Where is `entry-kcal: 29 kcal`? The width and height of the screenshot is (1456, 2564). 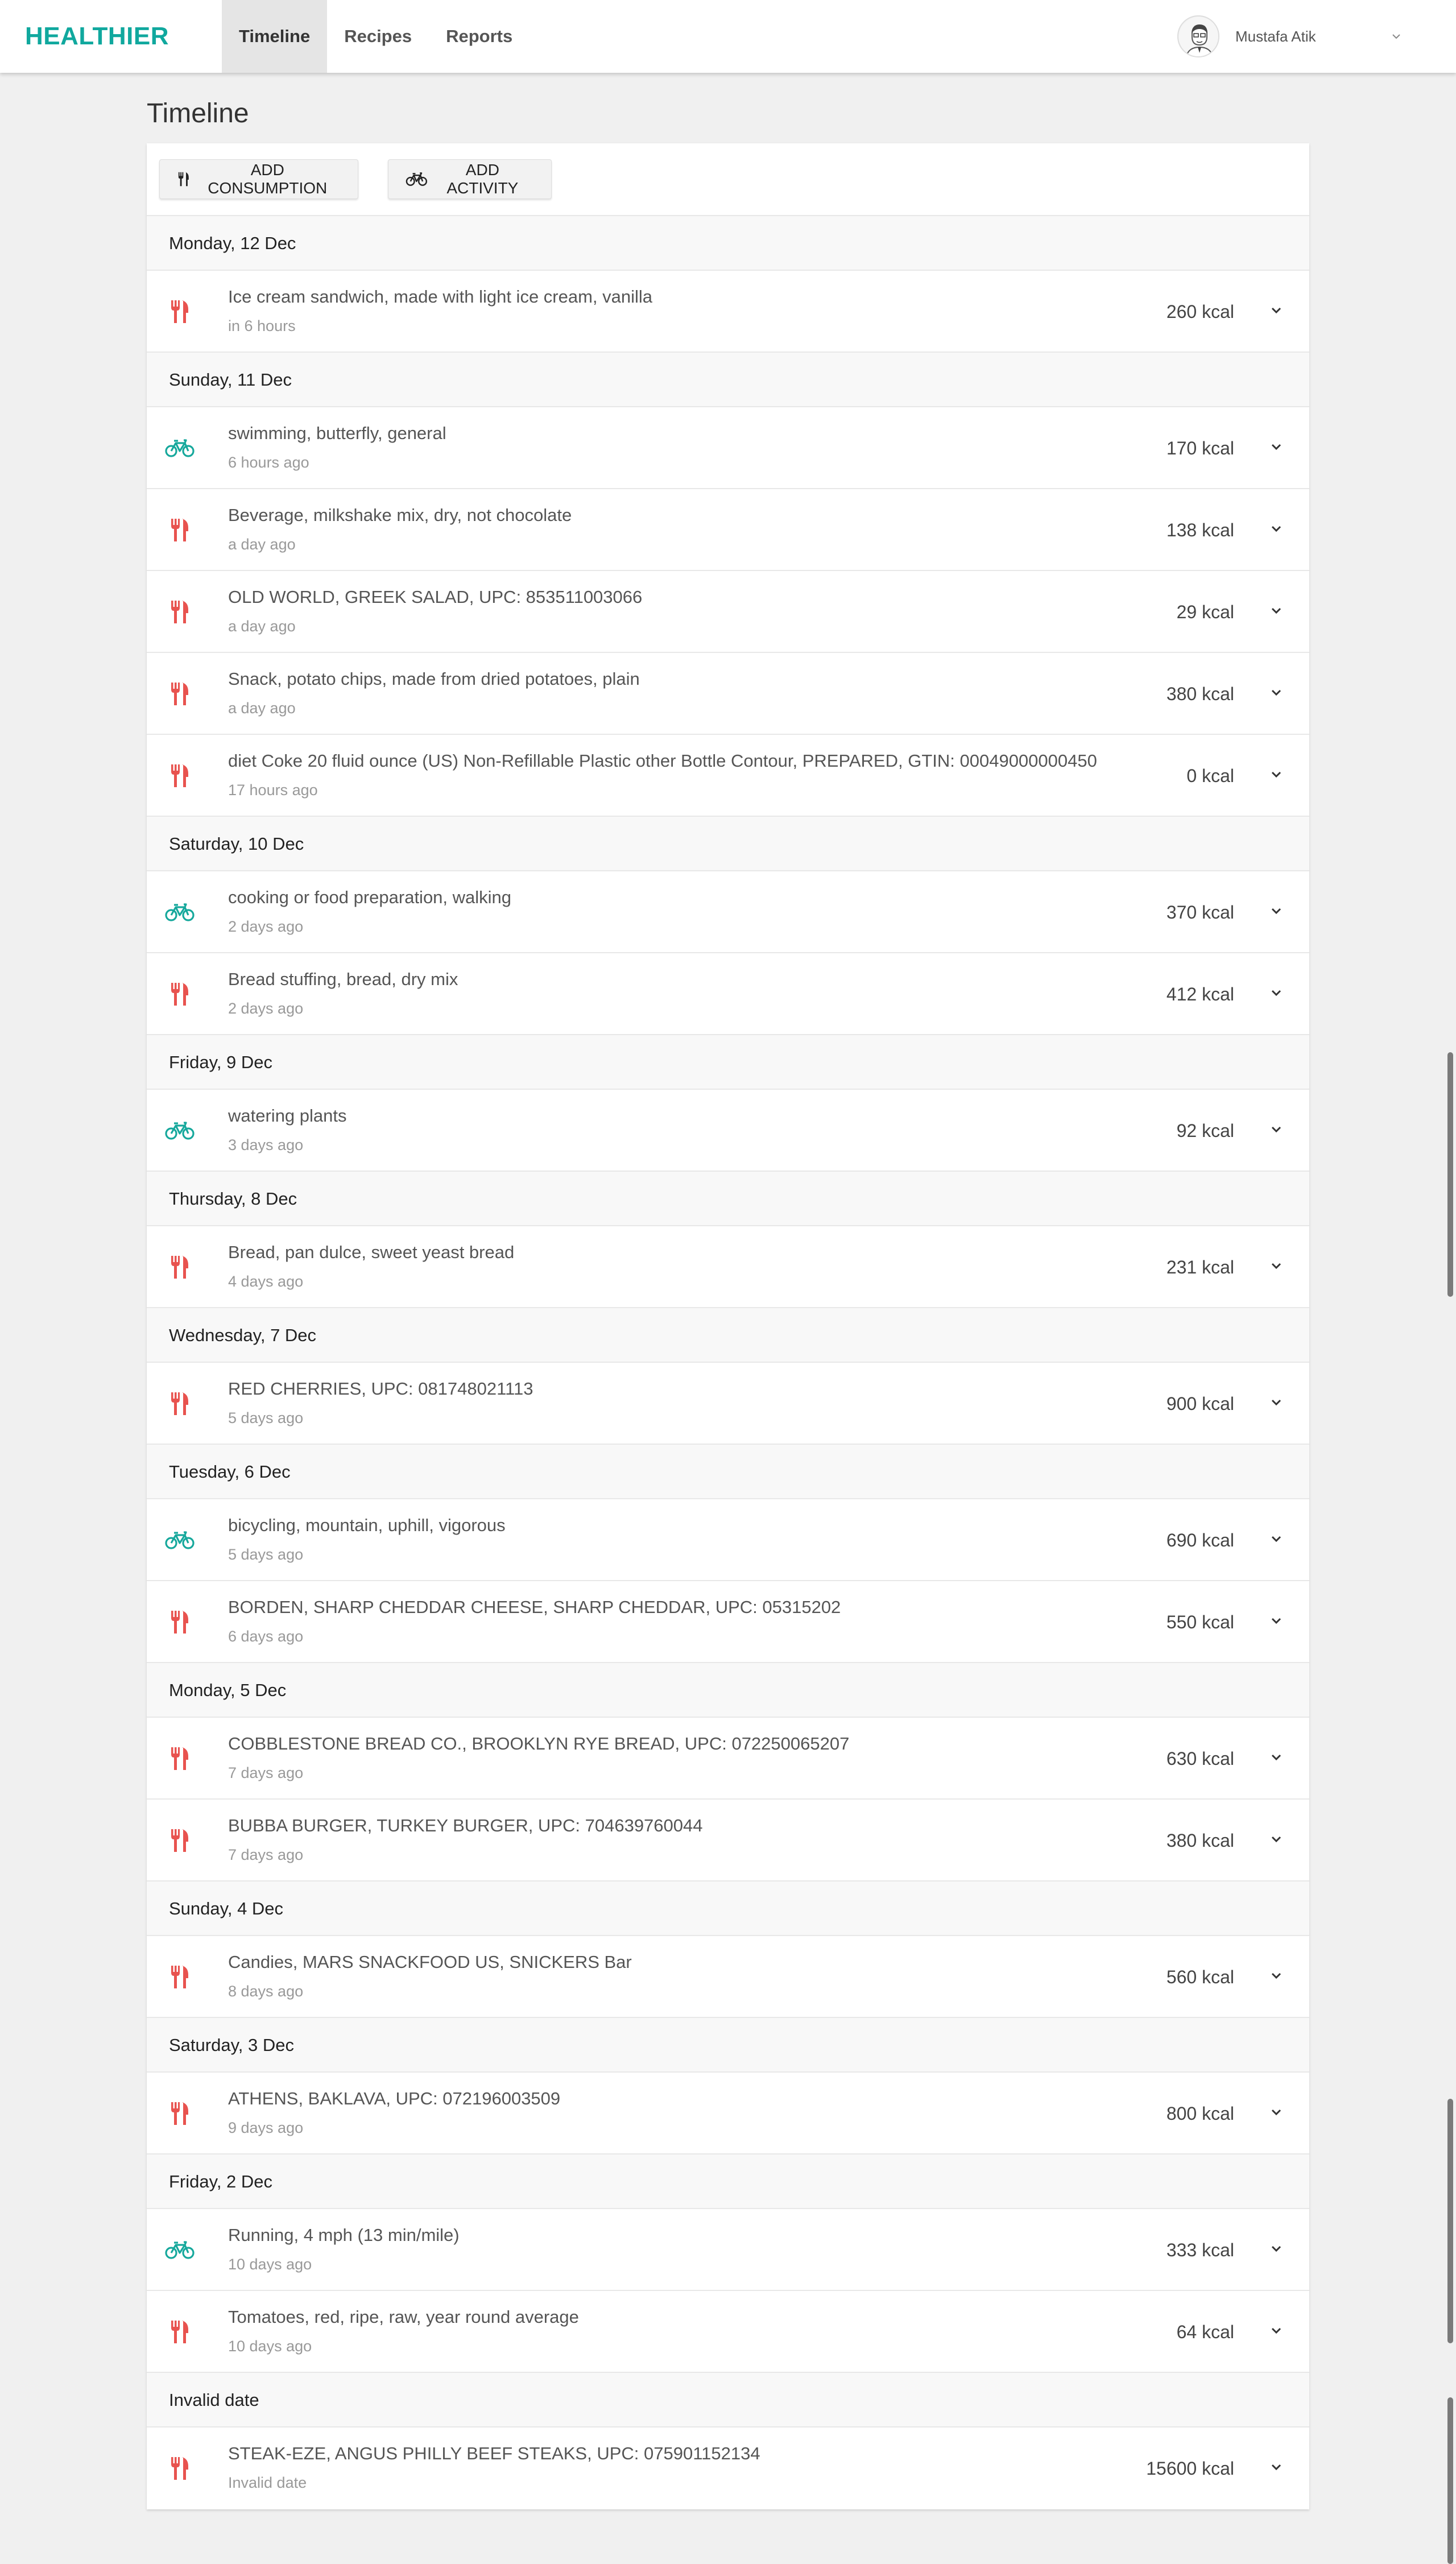
entry-kcal: 29 kcal is located at coordinates (1205, 612).